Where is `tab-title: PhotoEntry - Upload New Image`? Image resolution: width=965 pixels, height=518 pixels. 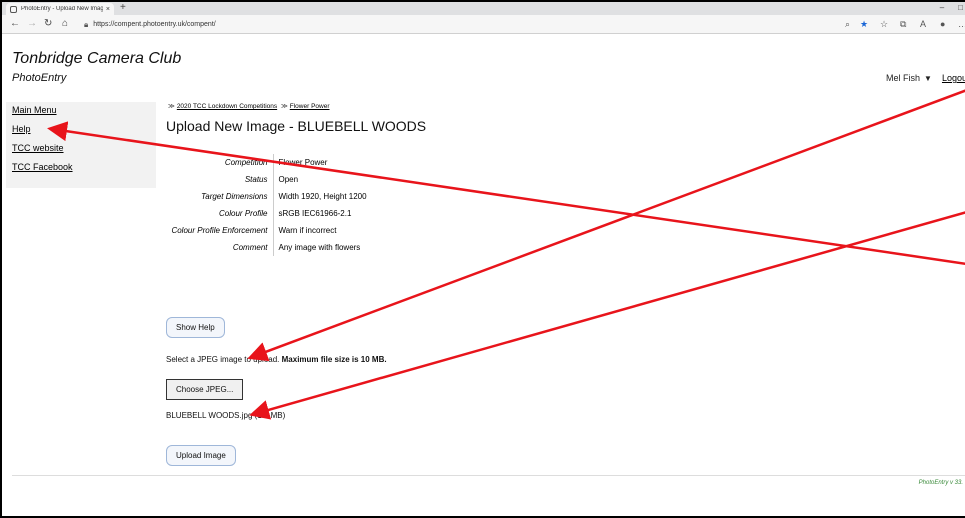
tab-title: PhotoEntry - Upload New Image is located at coordinates (62, 9).